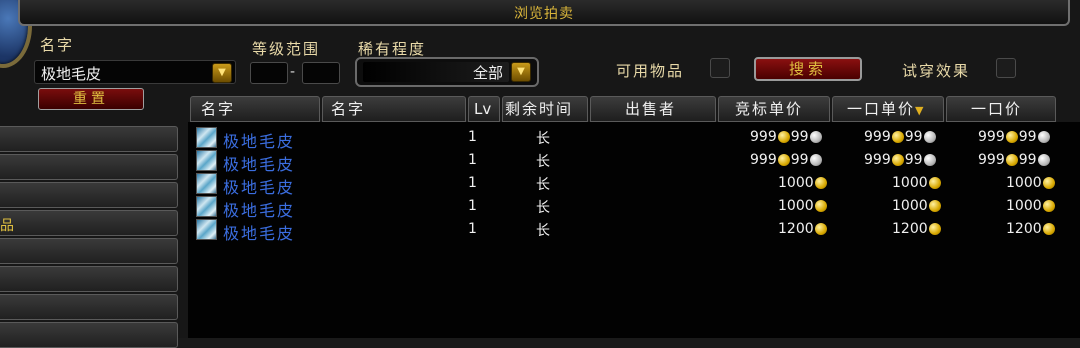  Describe the element at coordinates (394, 109) in the screenshot. I see `column-header-name-2: 名字` at that location.